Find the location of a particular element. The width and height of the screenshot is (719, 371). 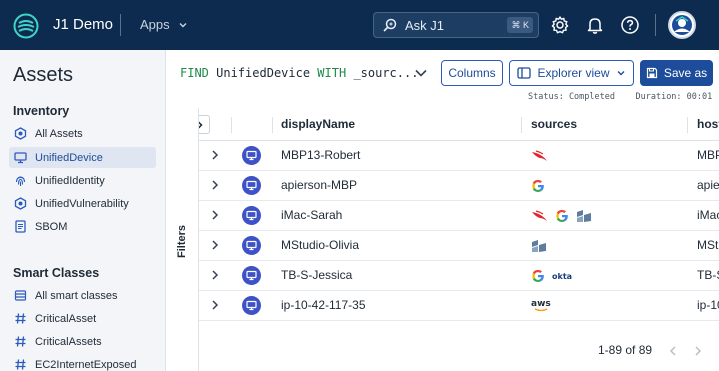

page-title: Assets is located at coordinates (43, 75).